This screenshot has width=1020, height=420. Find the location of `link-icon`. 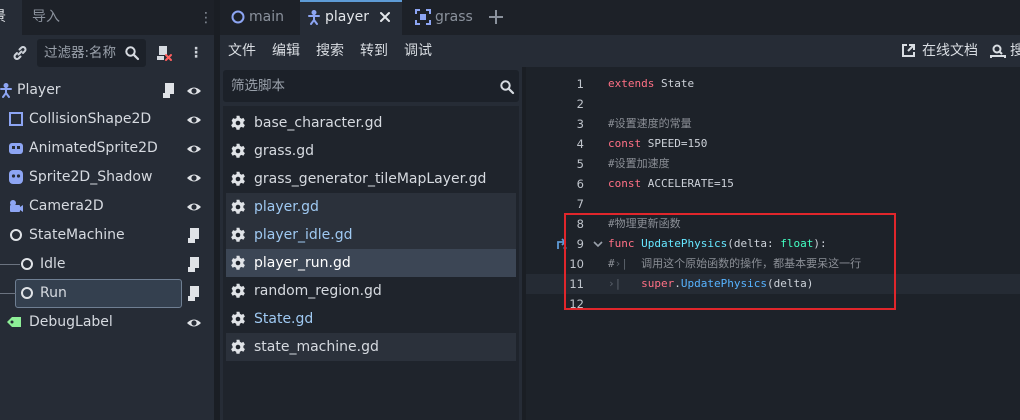

link-icon is located at coordinates (20, 53).